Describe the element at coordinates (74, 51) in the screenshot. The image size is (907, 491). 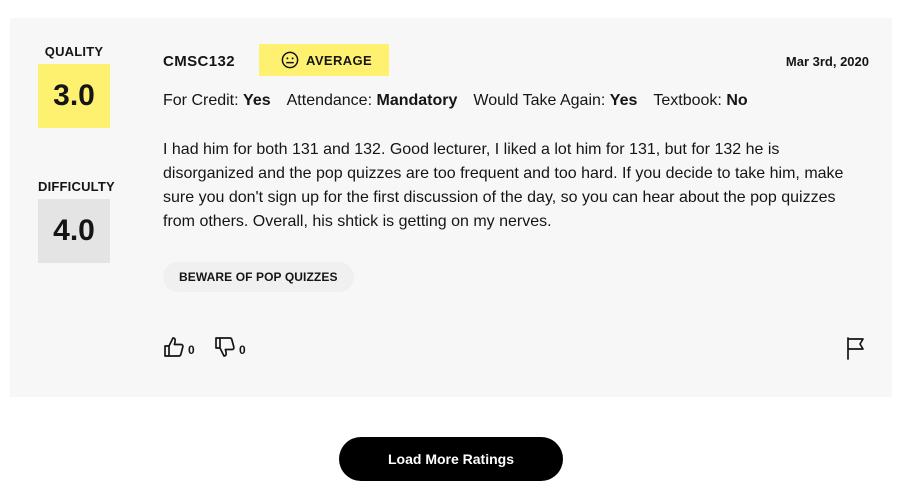
I see `quality-label: QUALITY` at that location.